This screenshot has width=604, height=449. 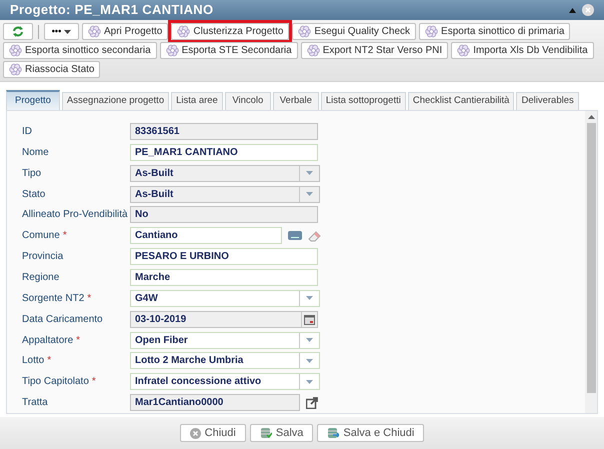 I want to click on tab: Verbale, so click(x=295, y=101).